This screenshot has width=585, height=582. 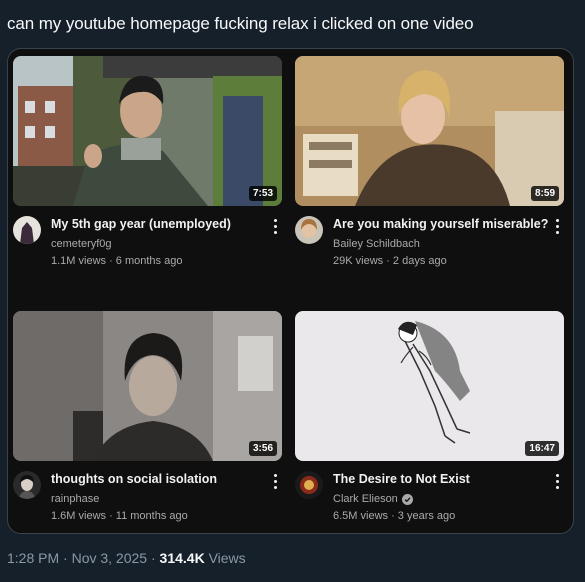 I want to click on channel-name-text: Bailey Schildbach, so click(x=376, y=244).